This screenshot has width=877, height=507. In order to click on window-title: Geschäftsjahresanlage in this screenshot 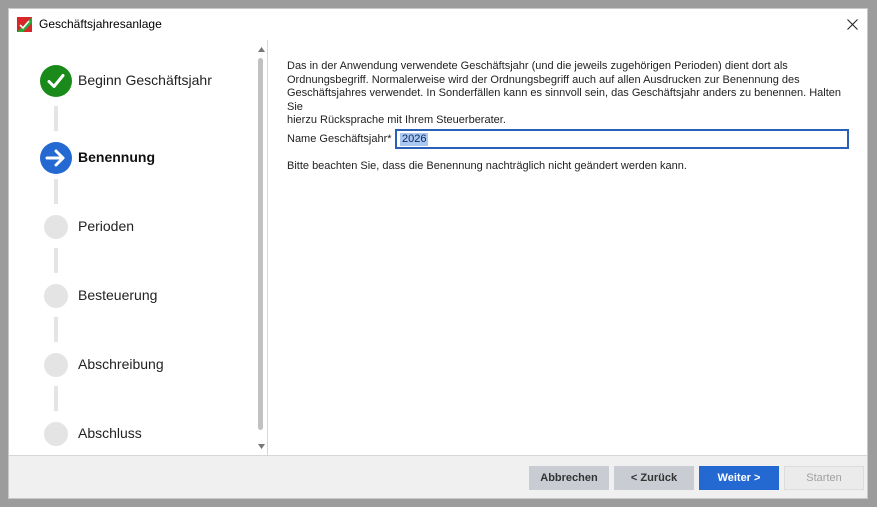, I will do `click(100, 24)`.